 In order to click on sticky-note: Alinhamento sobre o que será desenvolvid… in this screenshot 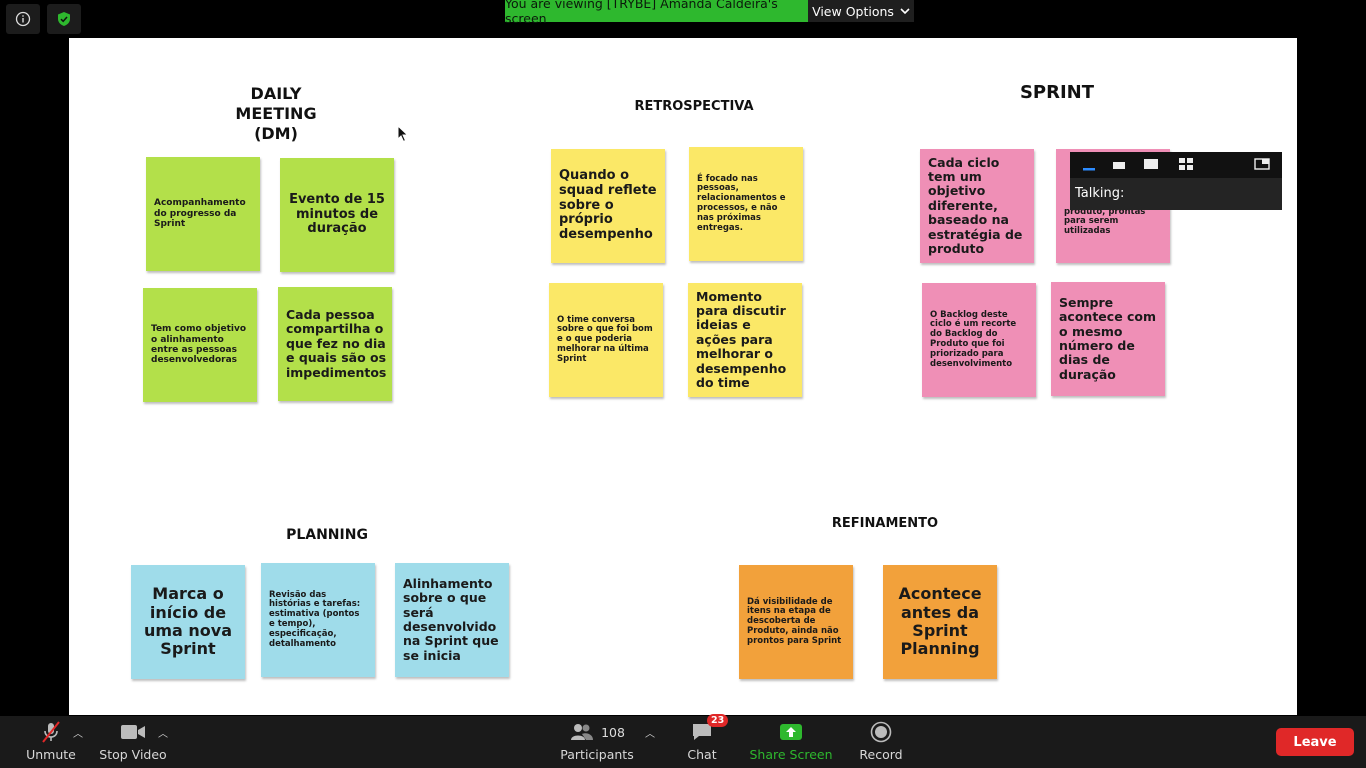, I will do `click(452, 620)`.